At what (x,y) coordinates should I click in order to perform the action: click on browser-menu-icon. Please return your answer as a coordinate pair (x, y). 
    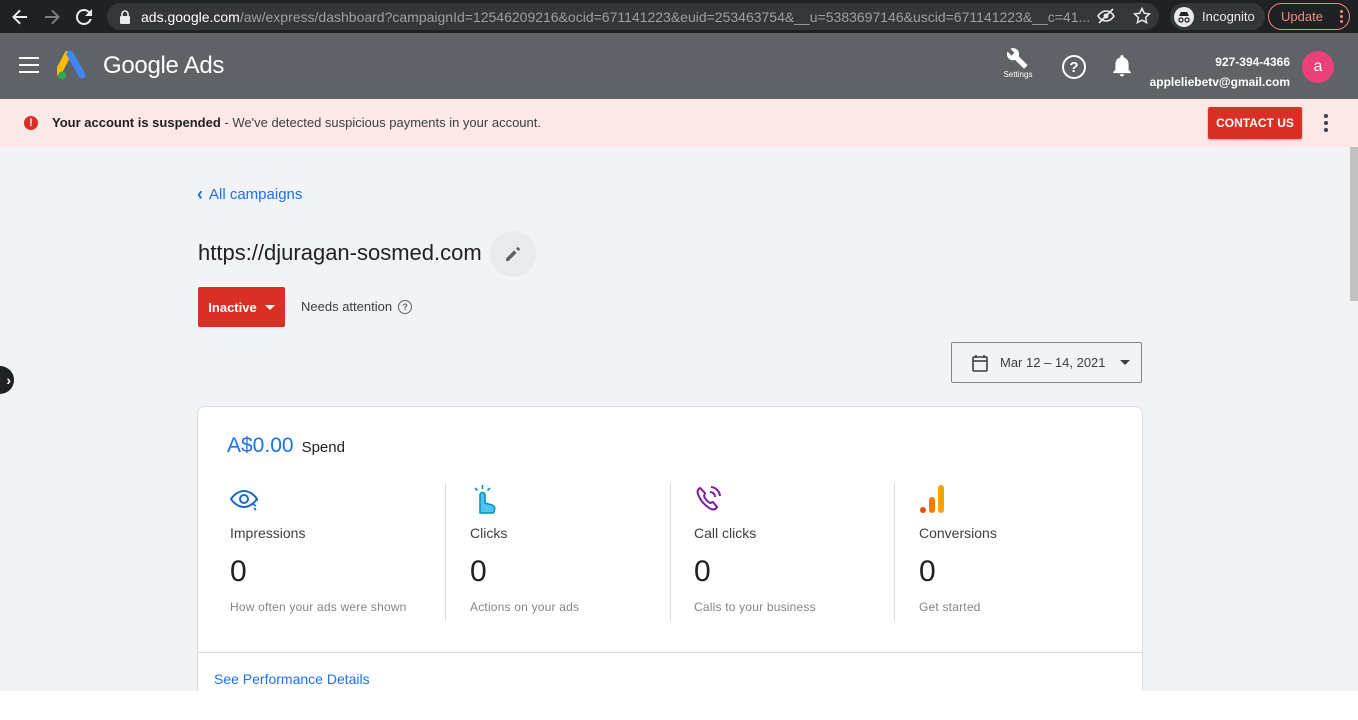
    Looking at the image, I should click on (1341, 16).